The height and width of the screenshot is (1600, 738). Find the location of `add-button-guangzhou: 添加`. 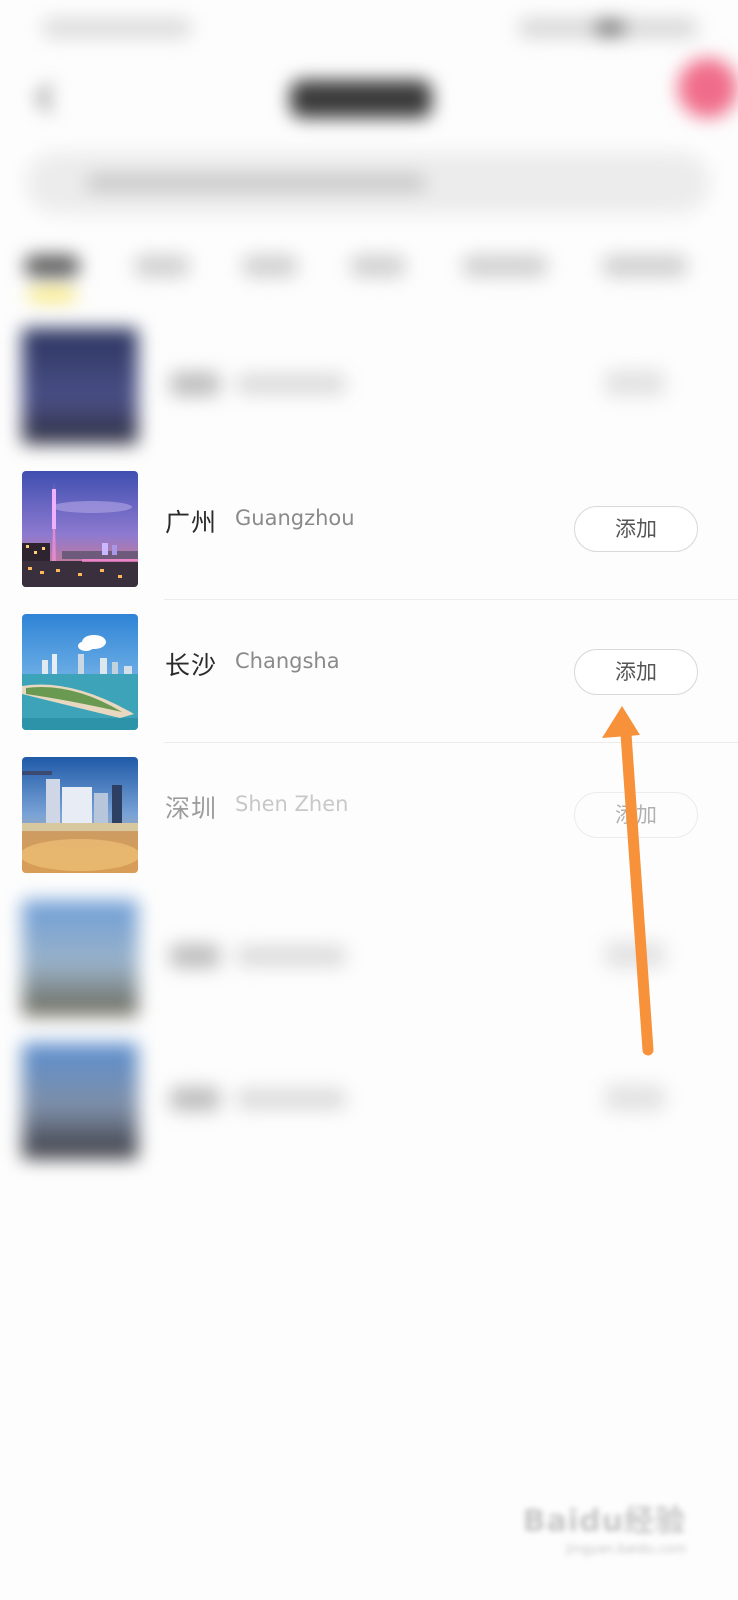

add-button-guangzhou: 添加 is located at coordinates (636, 529).